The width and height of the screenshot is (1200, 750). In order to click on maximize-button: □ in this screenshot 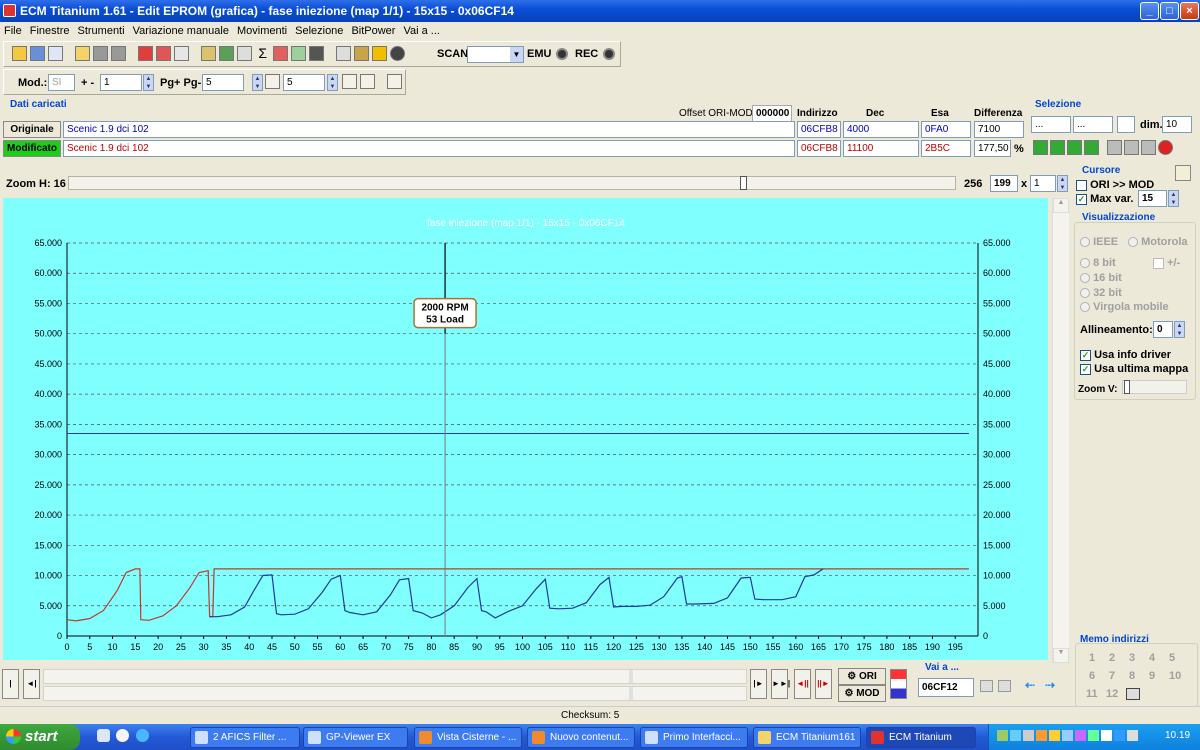, I will do `click(1169, 11)`.